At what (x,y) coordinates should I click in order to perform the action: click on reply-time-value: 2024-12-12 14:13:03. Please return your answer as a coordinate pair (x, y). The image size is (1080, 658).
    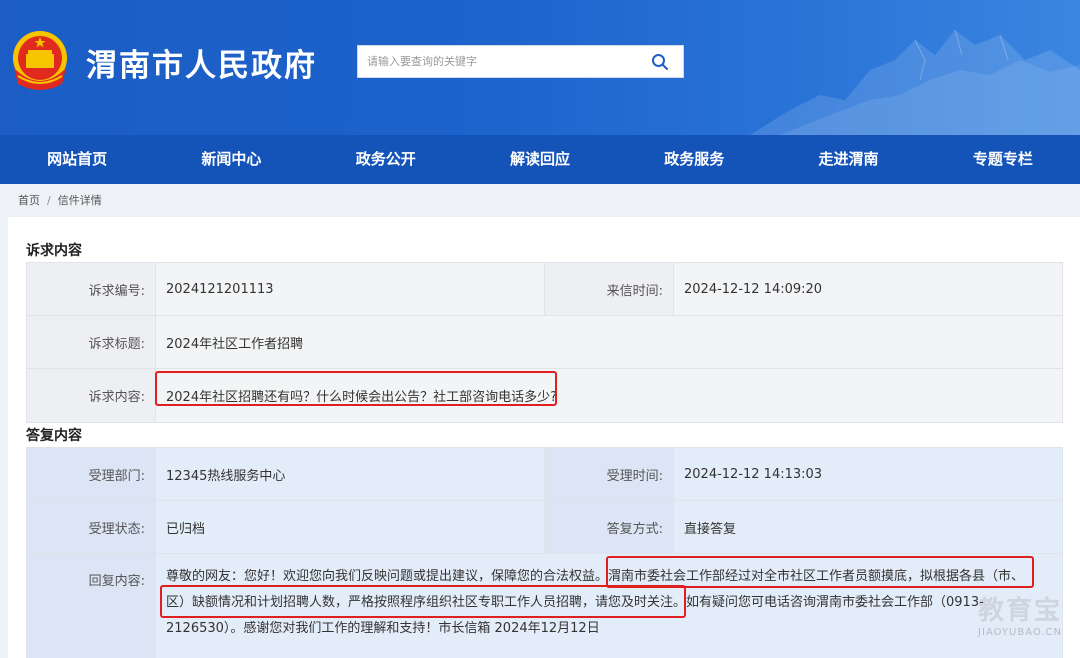
    Looking at the image, I should click on (753, 474).